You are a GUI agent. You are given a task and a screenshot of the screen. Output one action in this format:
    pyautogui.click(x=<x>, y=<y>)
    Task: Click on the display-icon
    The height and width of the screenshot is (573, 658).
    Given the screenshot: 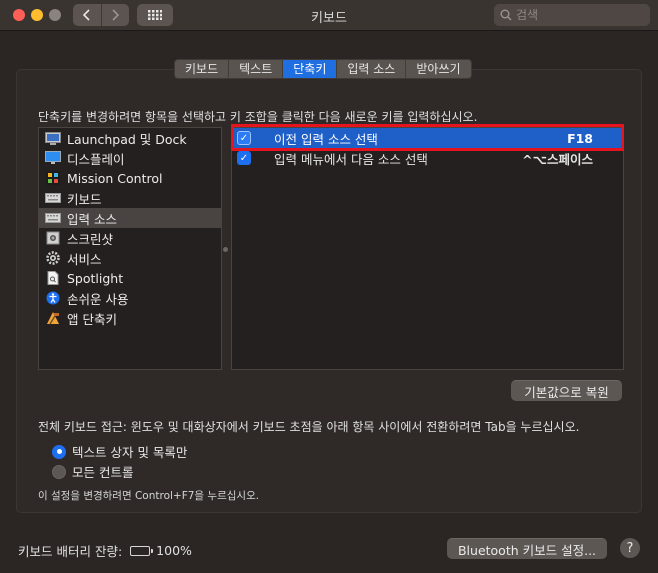 What is the action you would take?
    pyautogui.click(x=53, y=158)
    